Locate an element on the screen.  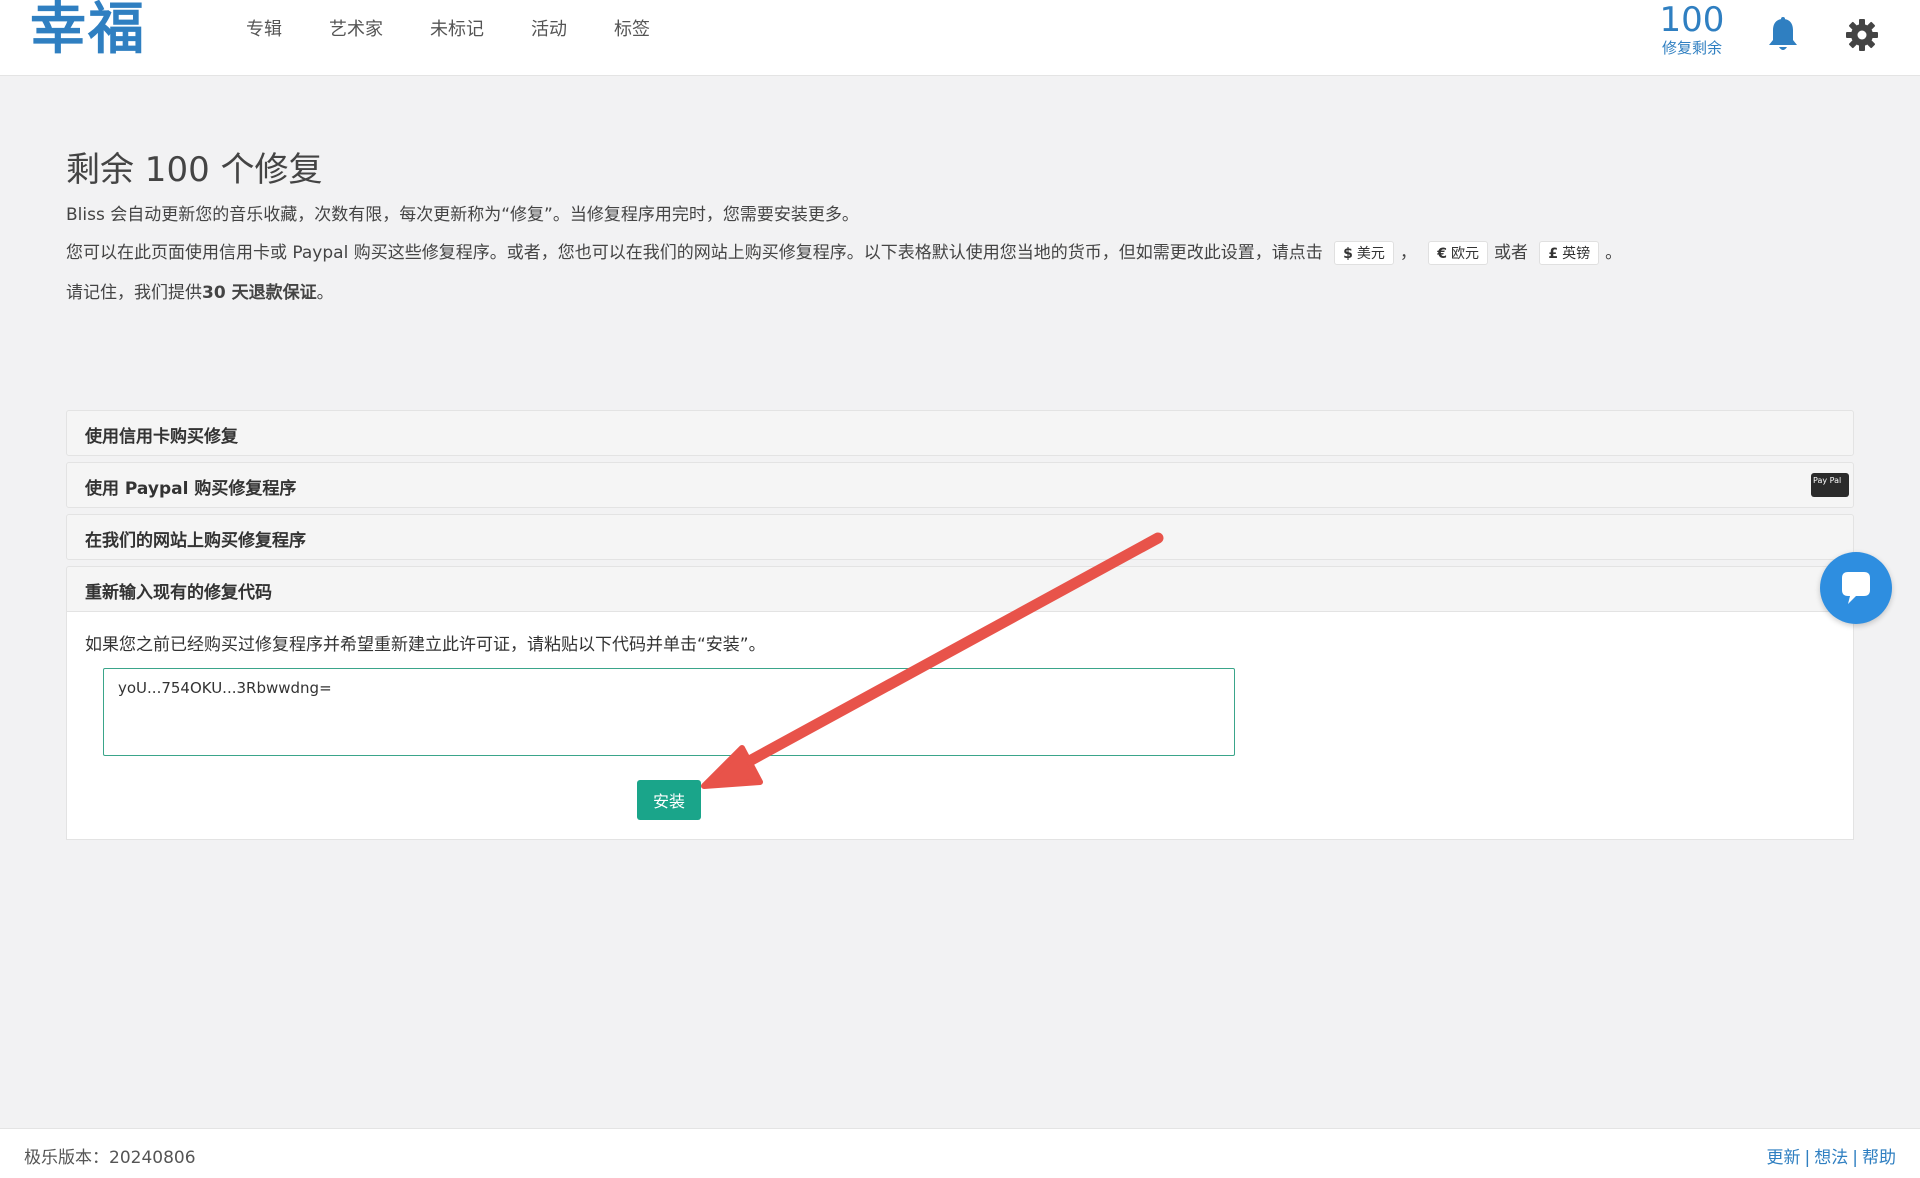
footer-link-ideas: 想法 is located at coordinates (1831, 1158).